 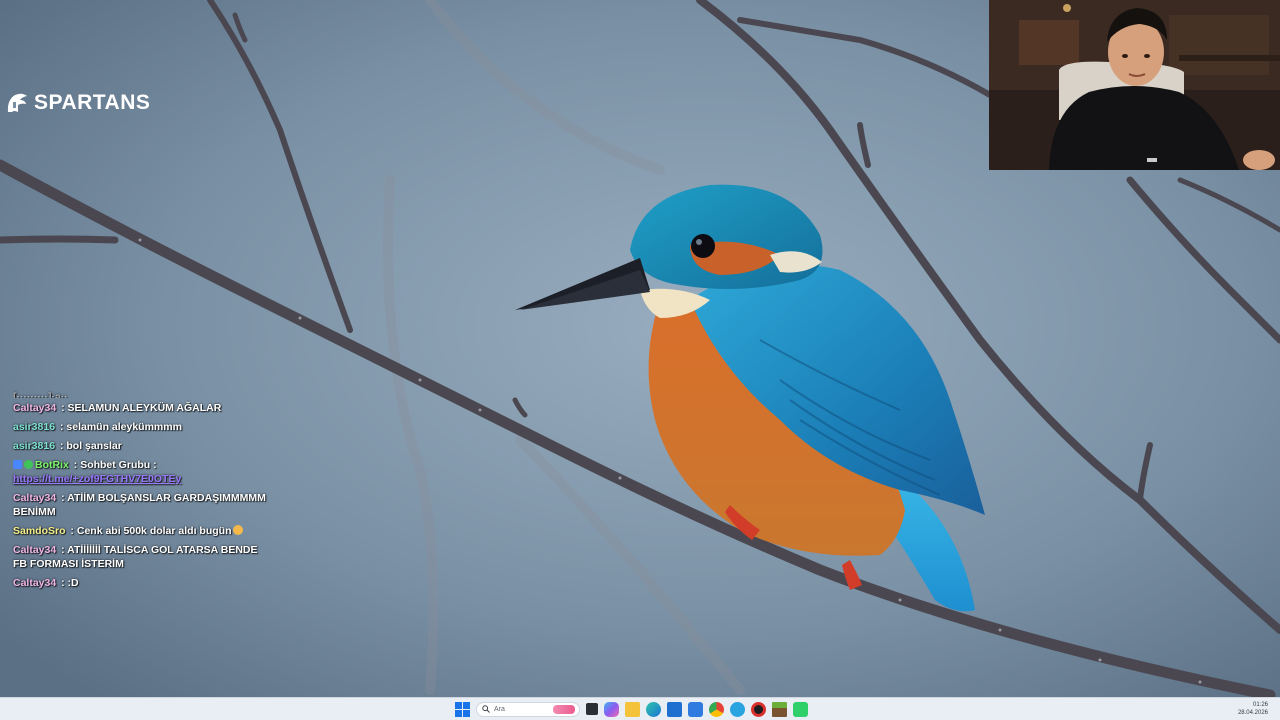 I want to click on streamer-camera-feed, so click(x=1134, y=85).